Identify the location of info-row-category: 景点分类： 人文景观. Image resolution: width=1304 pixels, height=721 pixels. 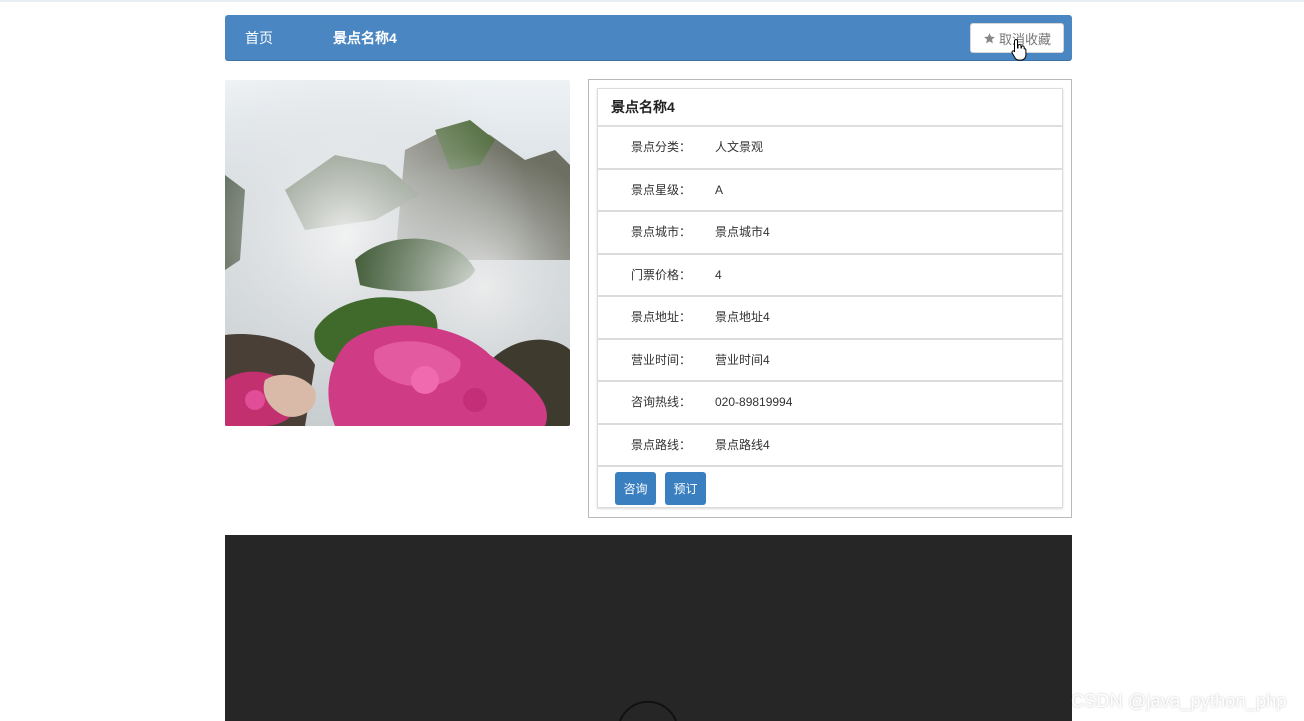
(830, 148).